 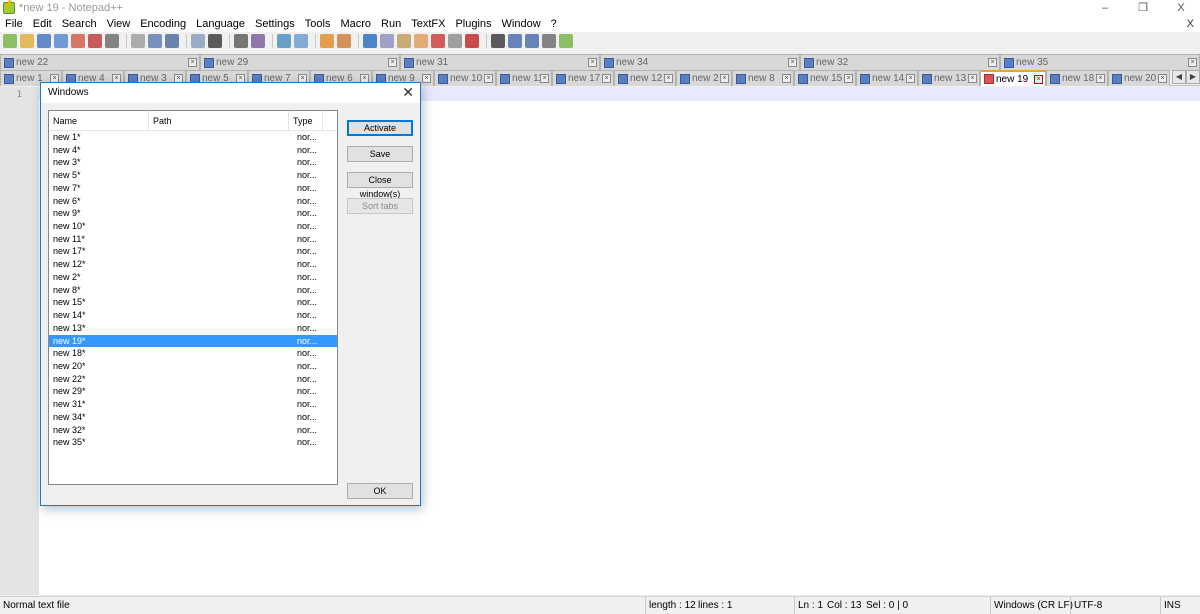 I want to click on tab-new-34: new 34 ×, so click(x=700, y=62).